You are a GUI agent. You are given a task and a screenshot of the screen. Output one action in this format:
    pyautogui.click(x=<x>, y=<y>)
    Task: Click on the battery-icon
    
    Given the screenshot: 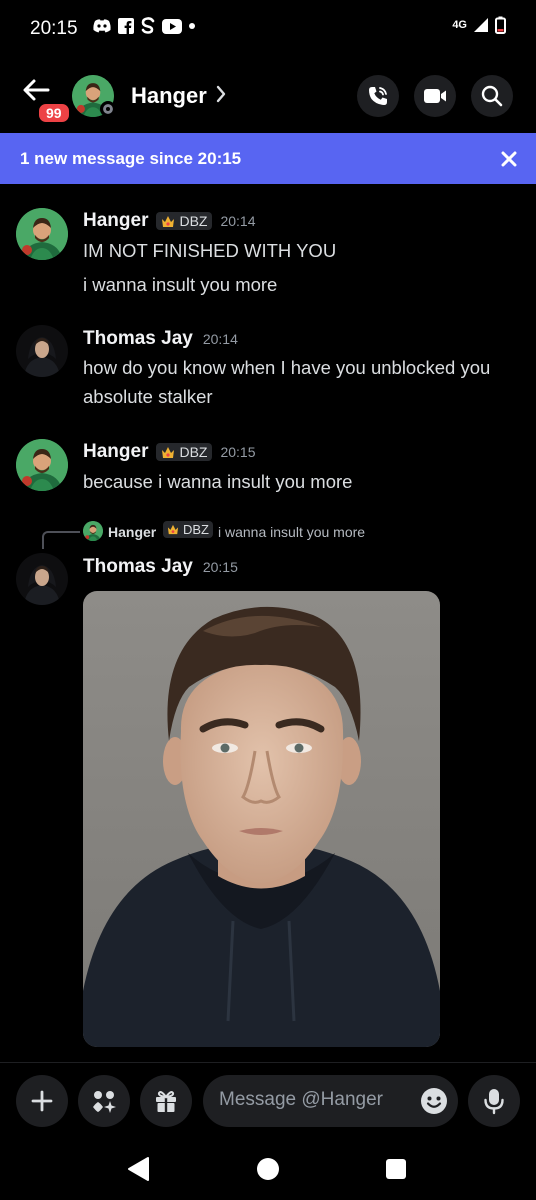 What is the action you would take?
    pyautogui.click(x=500, y=25)
    